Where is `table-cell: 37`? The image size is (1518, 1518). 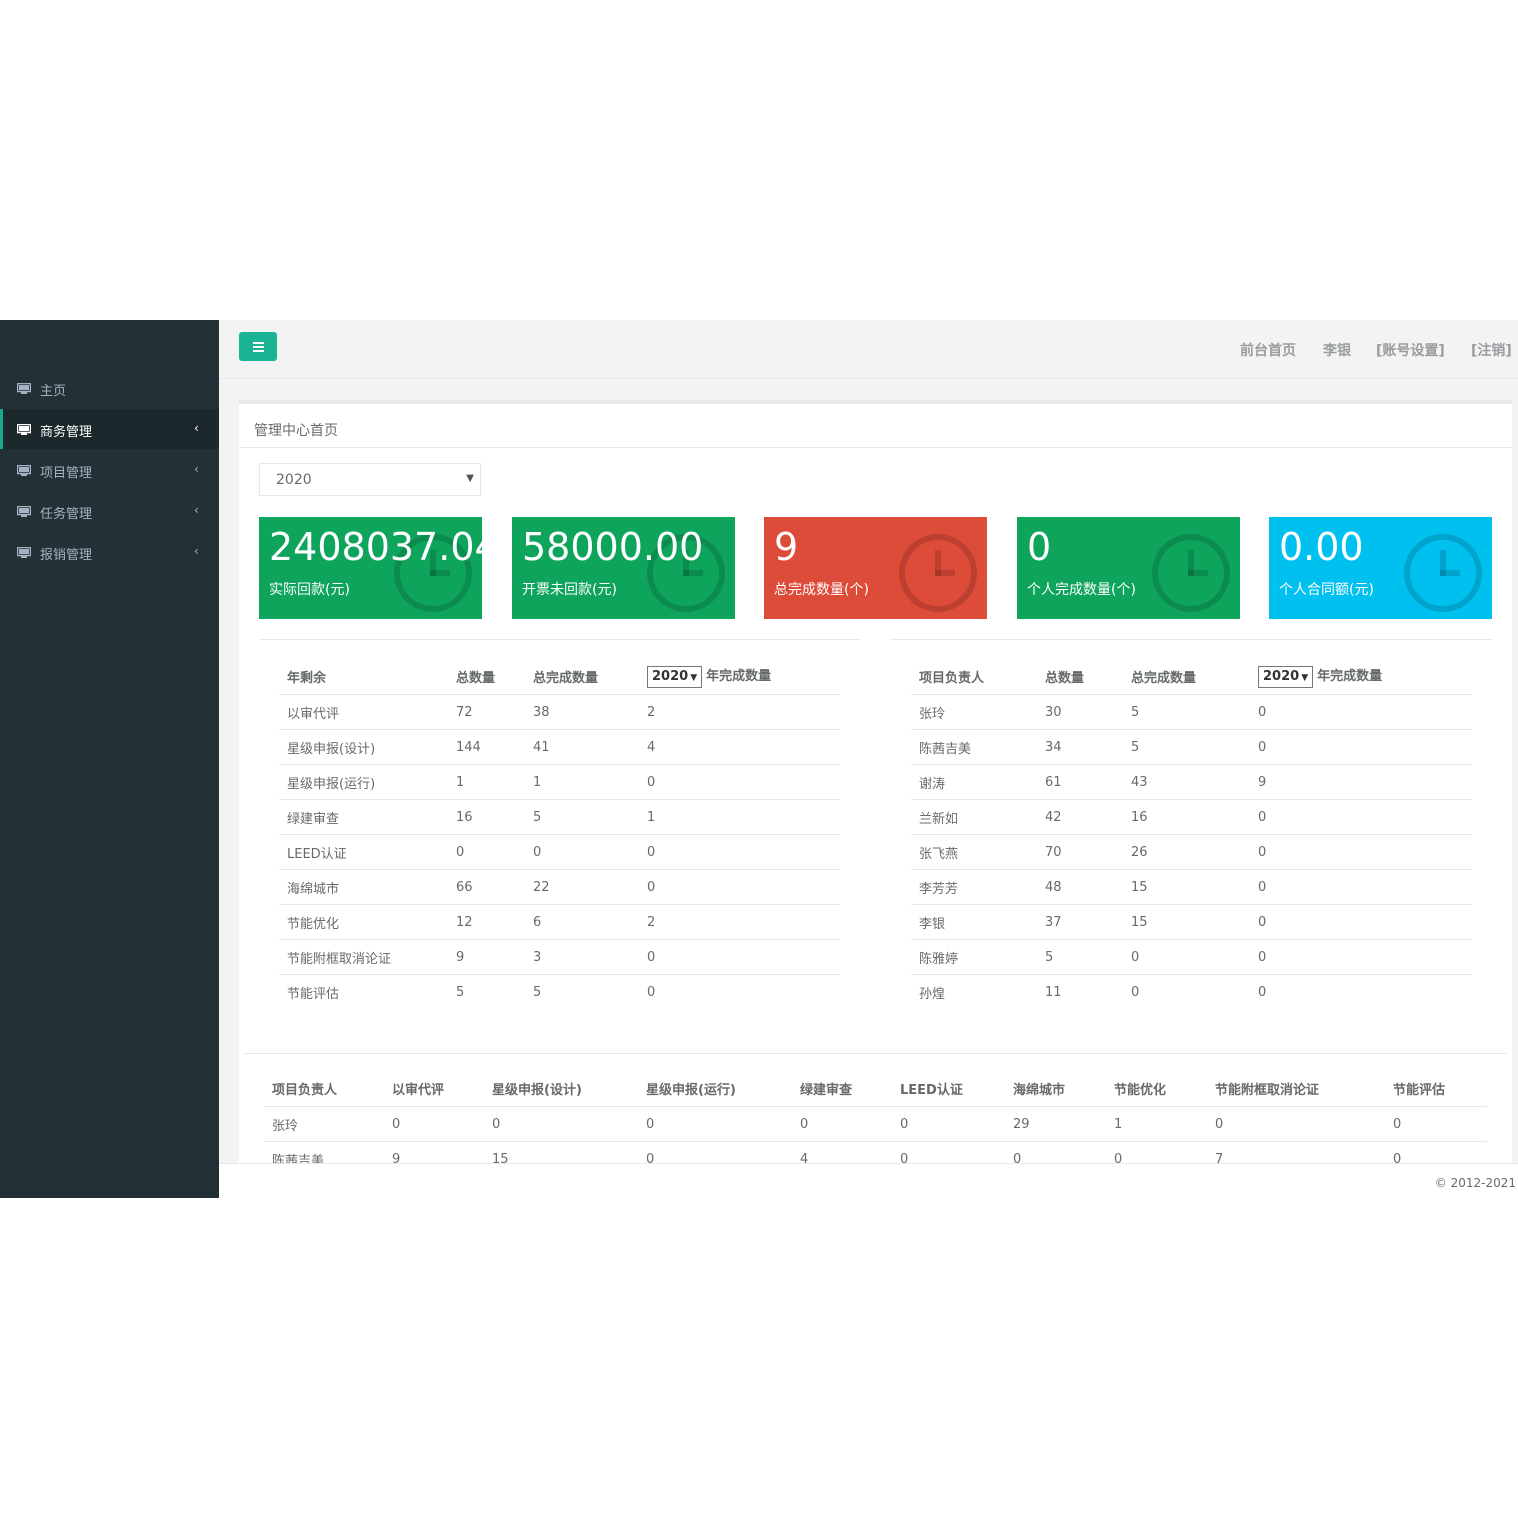 table-cell: 37 is located at coordinates (1080, 922).